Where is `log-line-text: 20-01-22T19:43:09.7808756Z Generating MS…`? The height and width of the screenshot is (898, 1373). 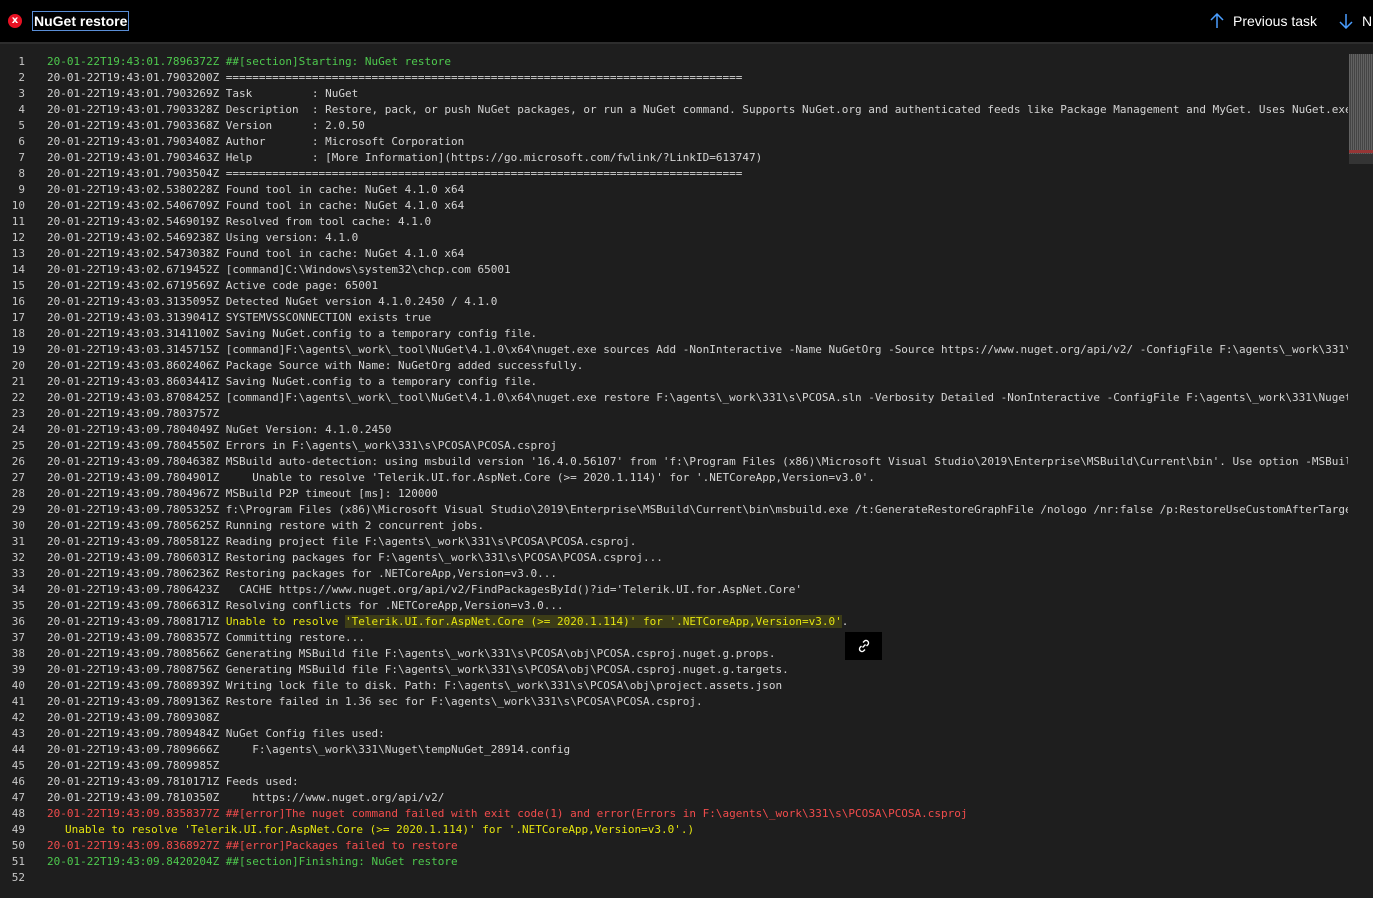
log-line-text: 20-01-22T19:43:09.7808756Z Generating MS… is located at coordinates (418, 669).